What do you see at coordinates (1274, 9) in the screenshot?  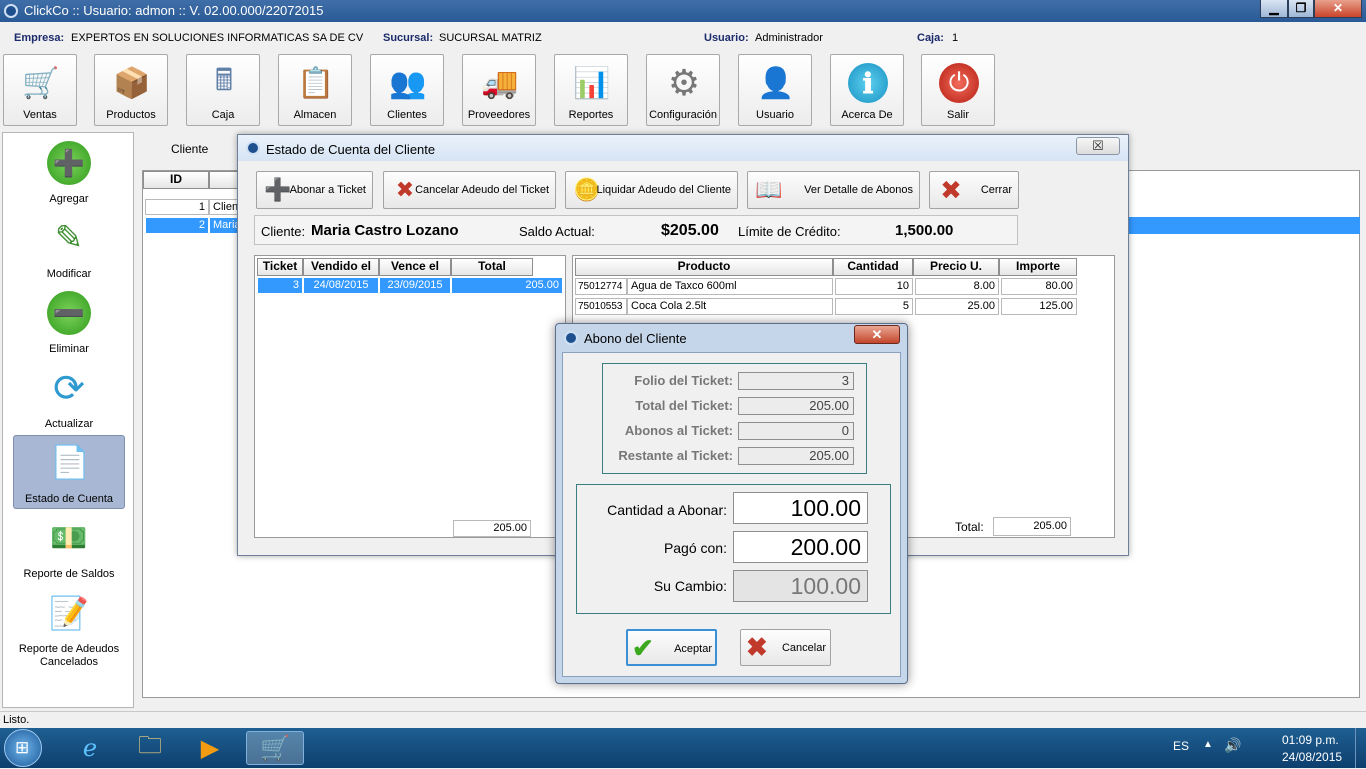 I see `minimize-button: ▁` at bounding box center [1274, 9].